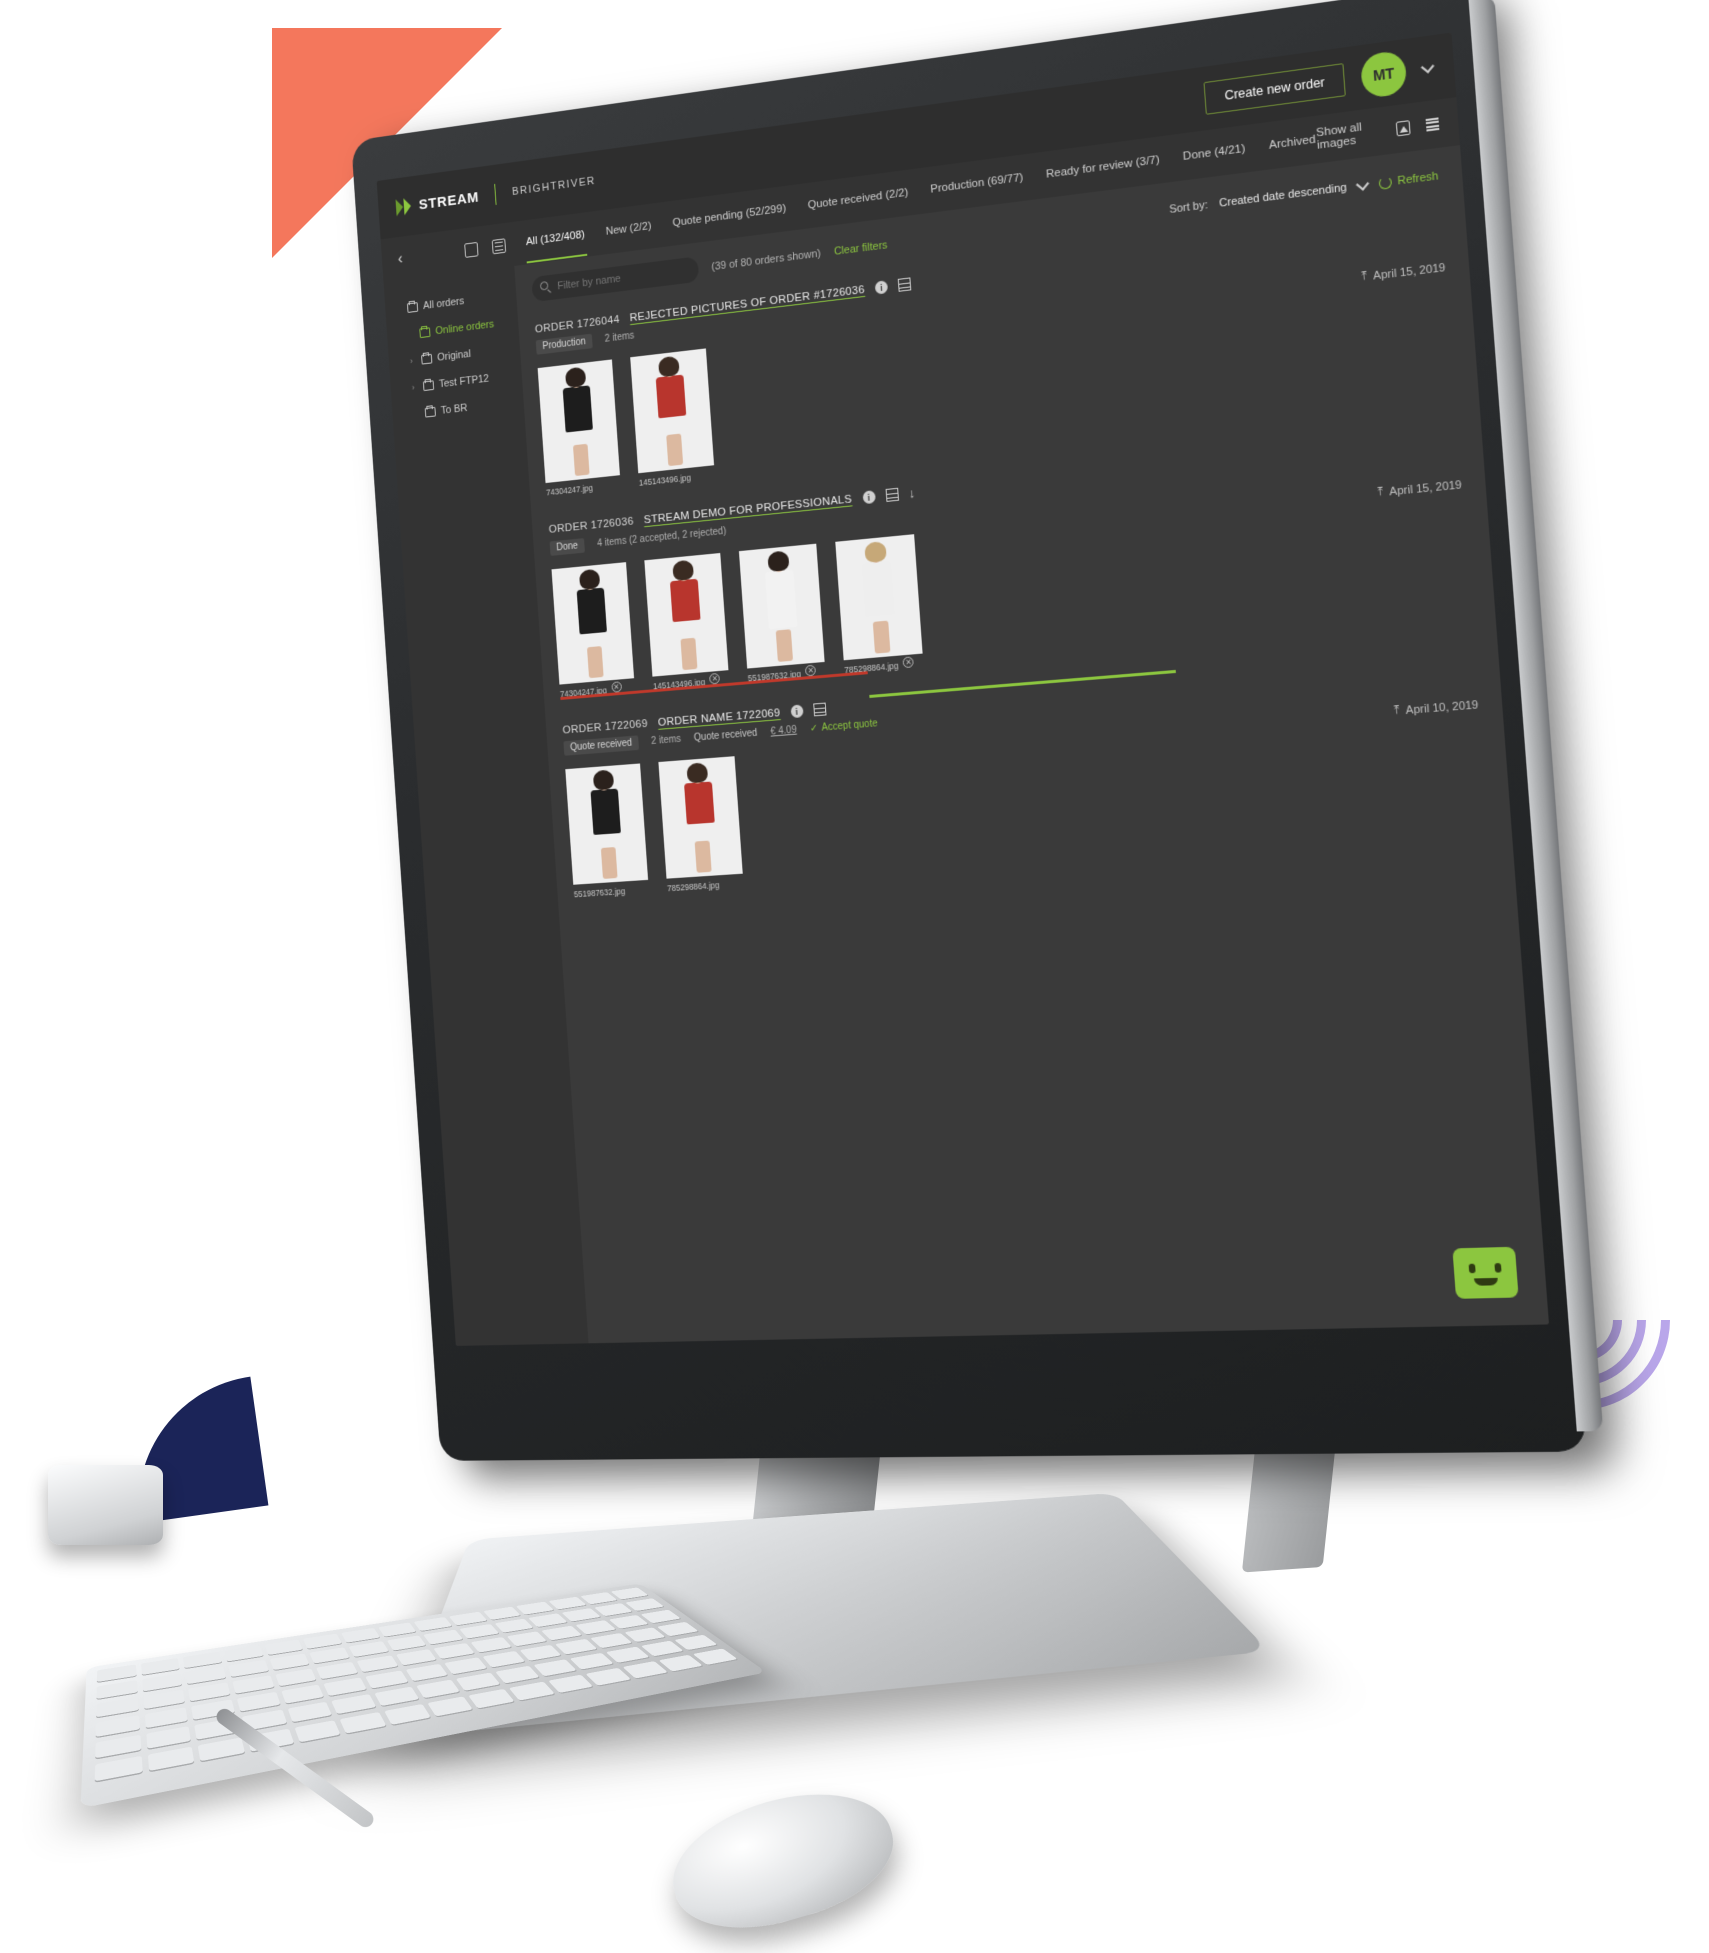 Image resolution: width=1709 pixels, height=1953 pixels. What do you see at coordinates (454, 409) in the screenshot?
I see `sidebar-item-label: To BR` at bounding box center [454, 409].